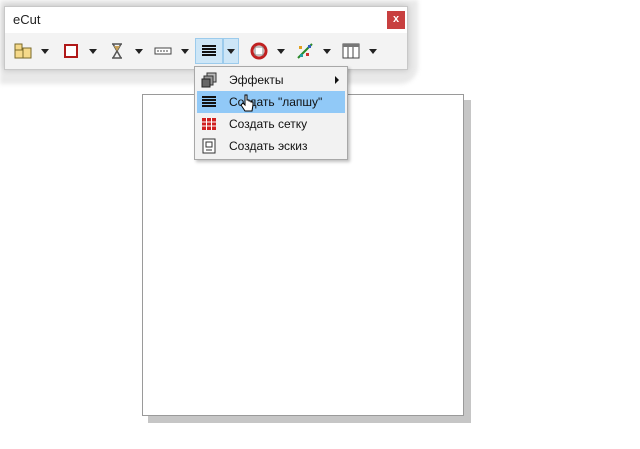 This screenshot has width=640, height=449. Describe the element at coordinates (256, 80) in the screenshot. I see `menu-item-label: Эффекты` at that location.